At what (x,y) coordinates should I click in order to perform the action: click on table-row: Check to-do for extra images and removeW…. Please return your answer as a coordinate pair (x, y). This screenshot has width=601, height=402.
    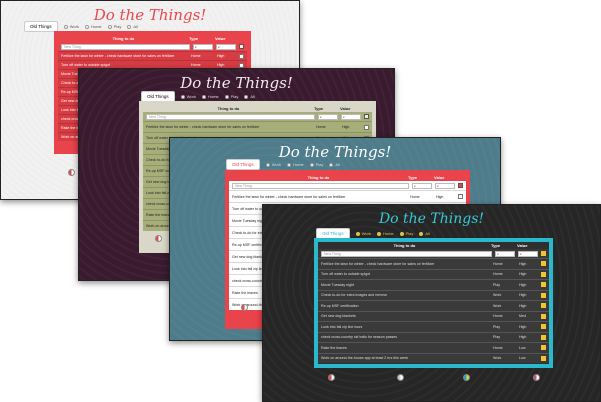
    Looking at the image, I should click on (433, 294).